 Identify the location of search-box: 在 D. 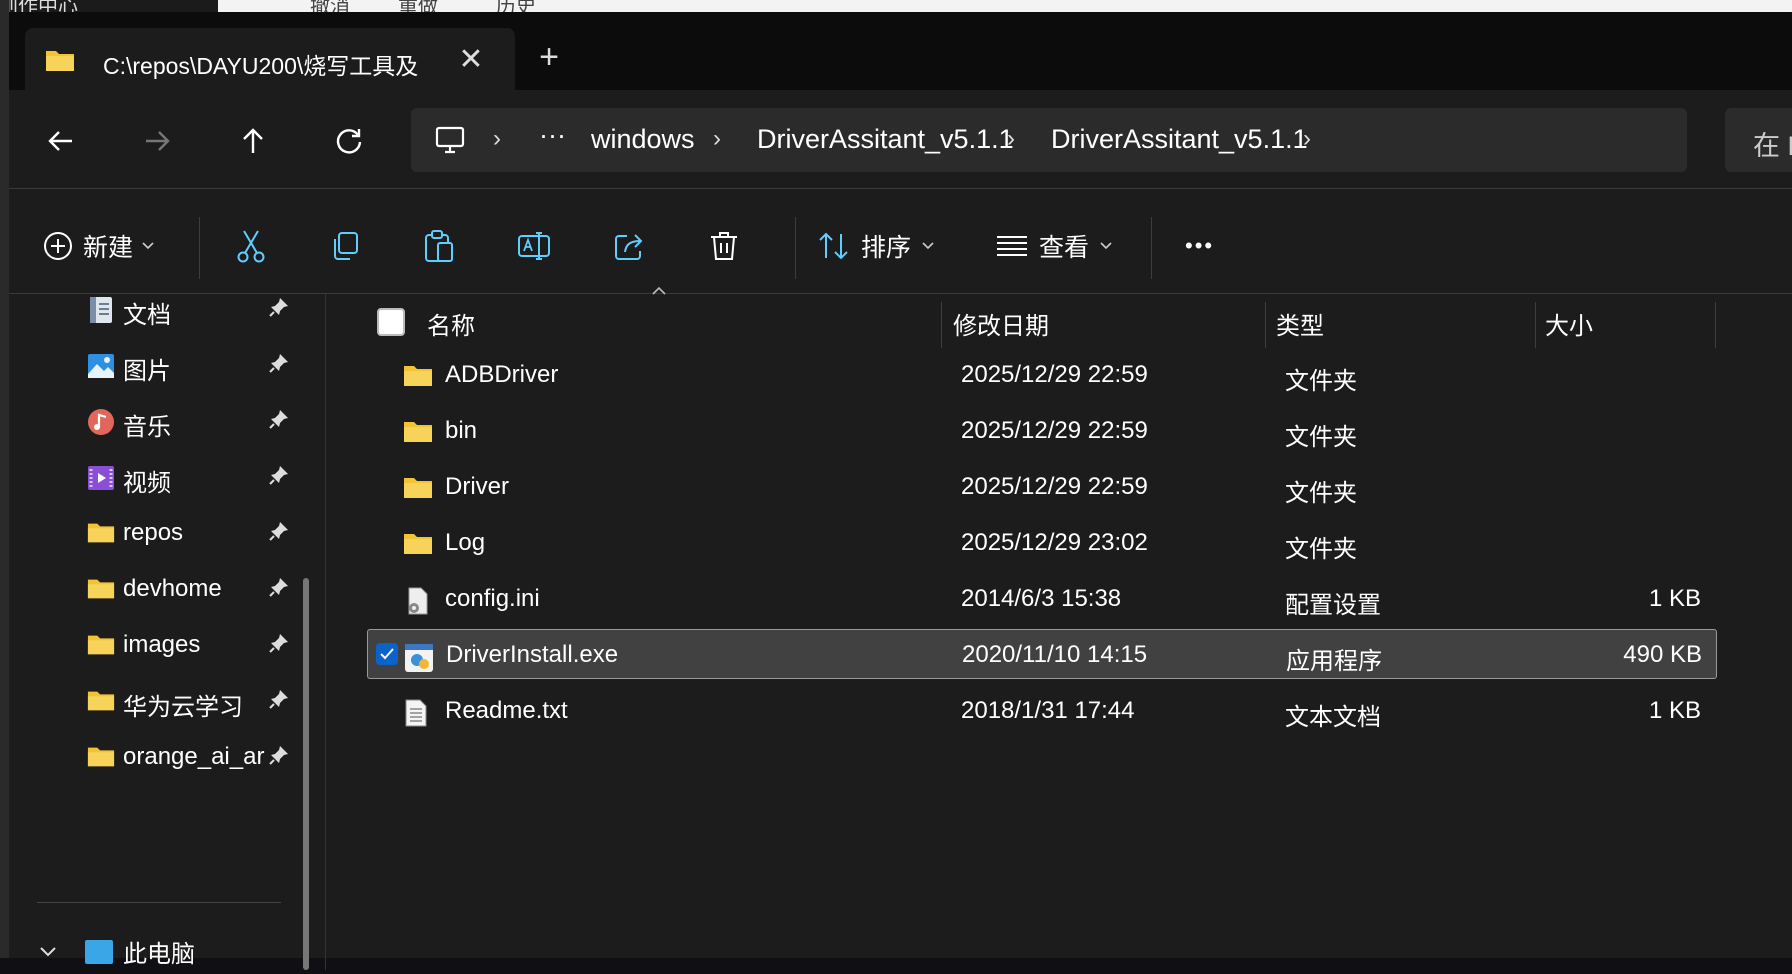
(1758, 140).